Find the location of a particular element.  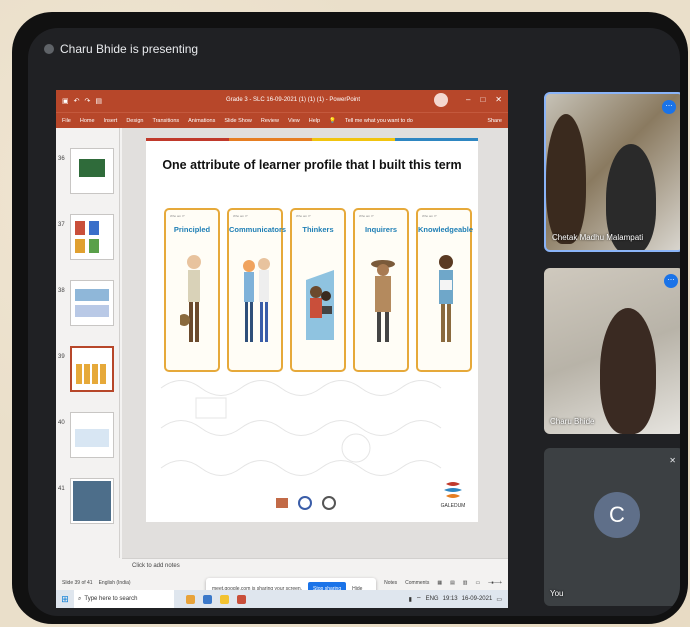

powerpoint-icon is located at coordinates (241, 599).